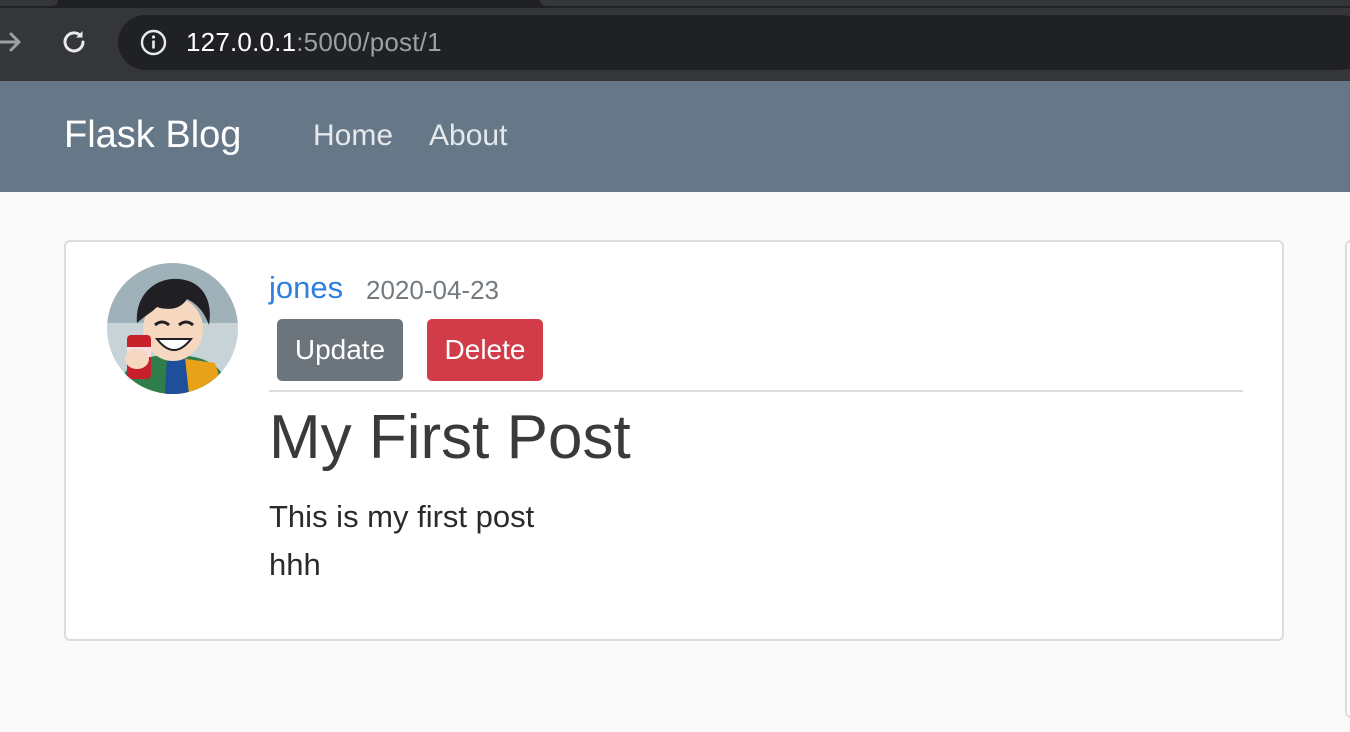 This screenshot has height=732, width=1350. Describe the element at coordinates (485, 350) in the screenshot. I see `delete-button: Delete` at that location.